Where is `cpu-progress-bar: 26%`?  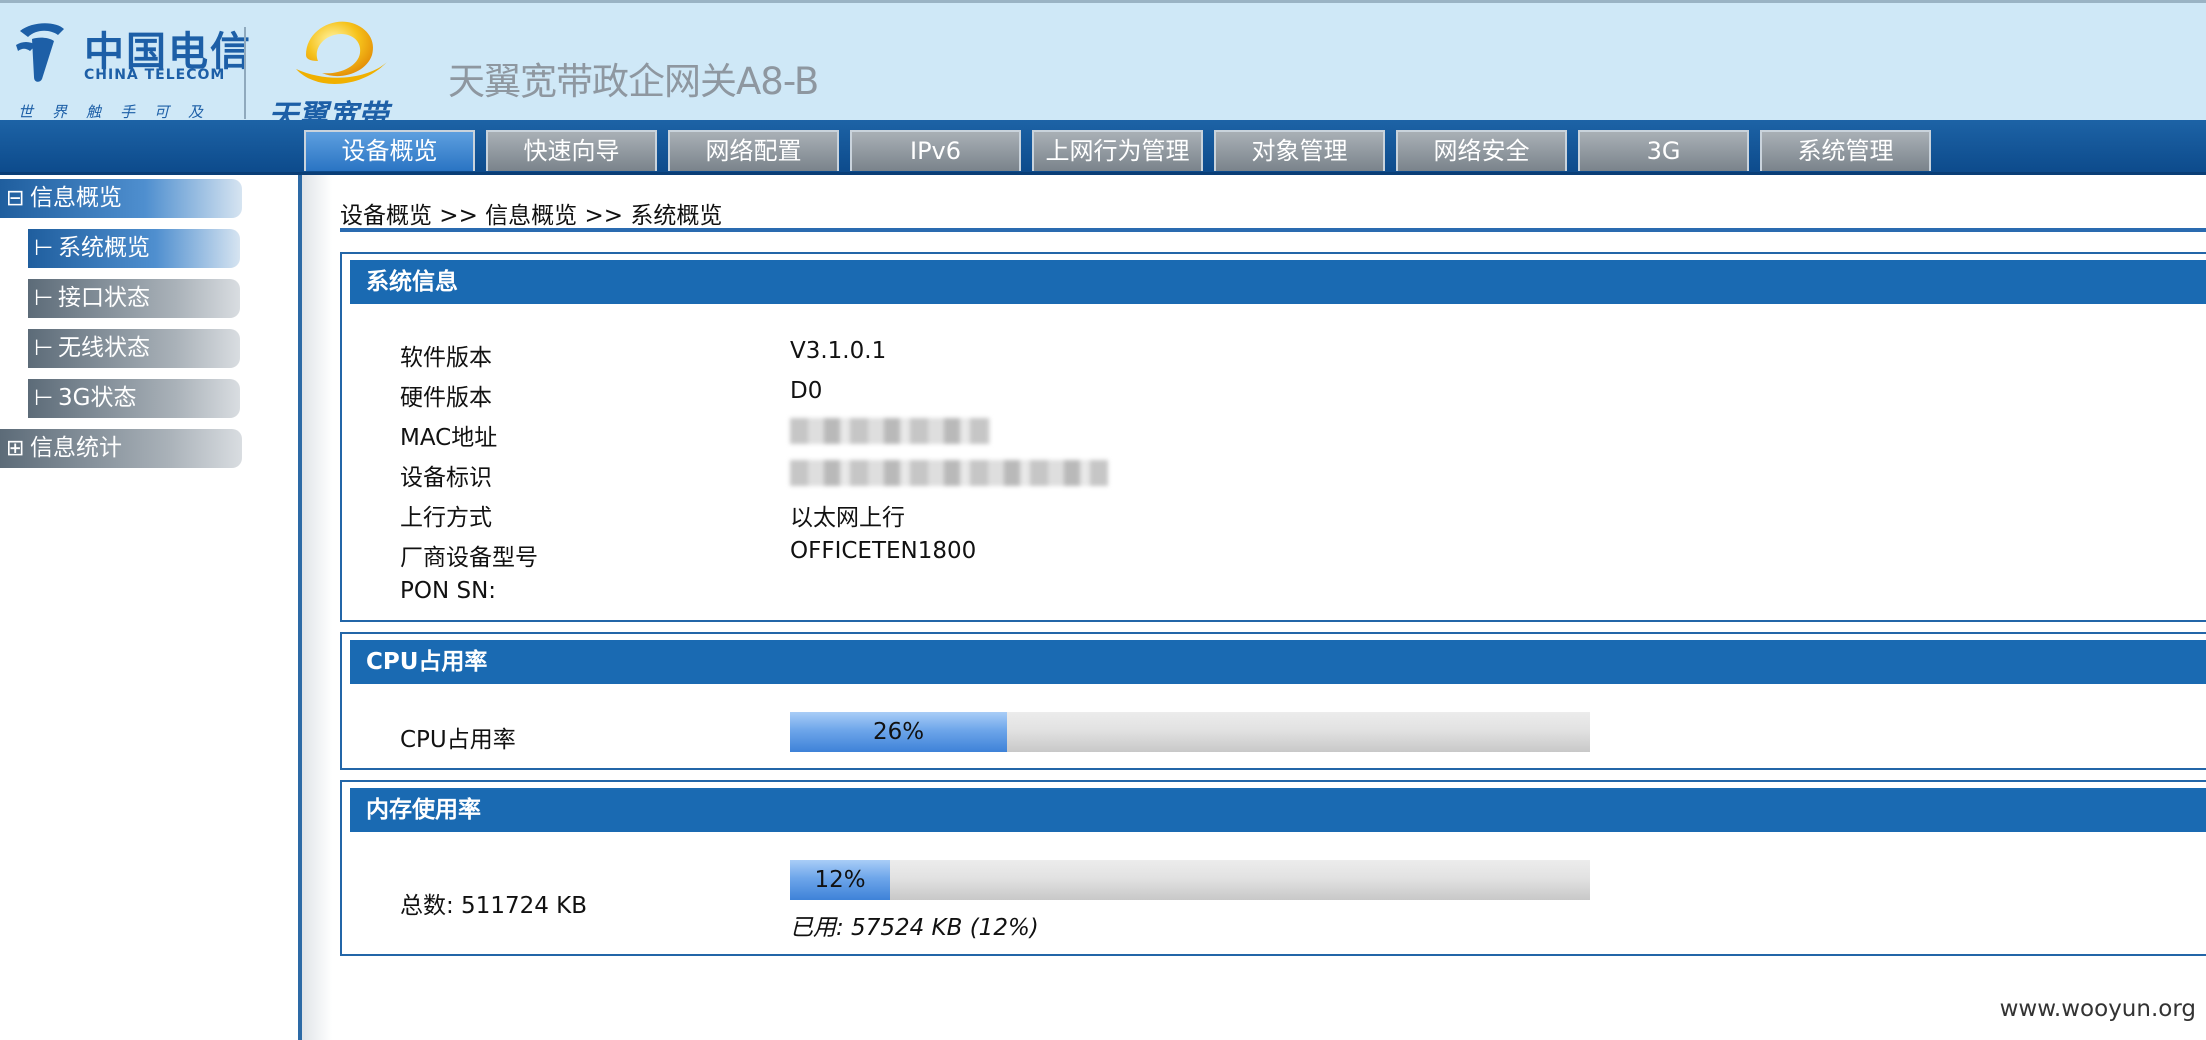 cpu-progress-bar: 26% is located at coordinates (1190, 732).